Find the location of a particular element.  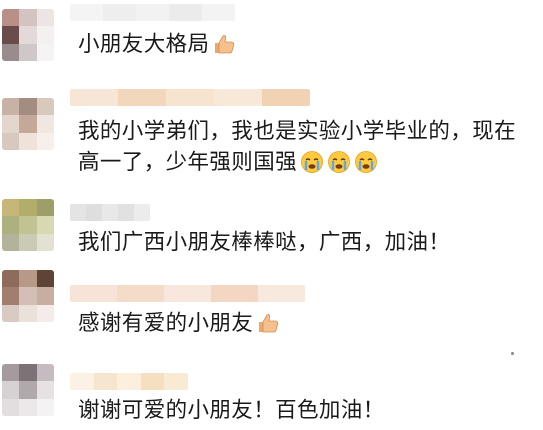

comment-line: 我的小学弟们，我也是实验小学毕业的，现在 is located at coordinates (297, 131).